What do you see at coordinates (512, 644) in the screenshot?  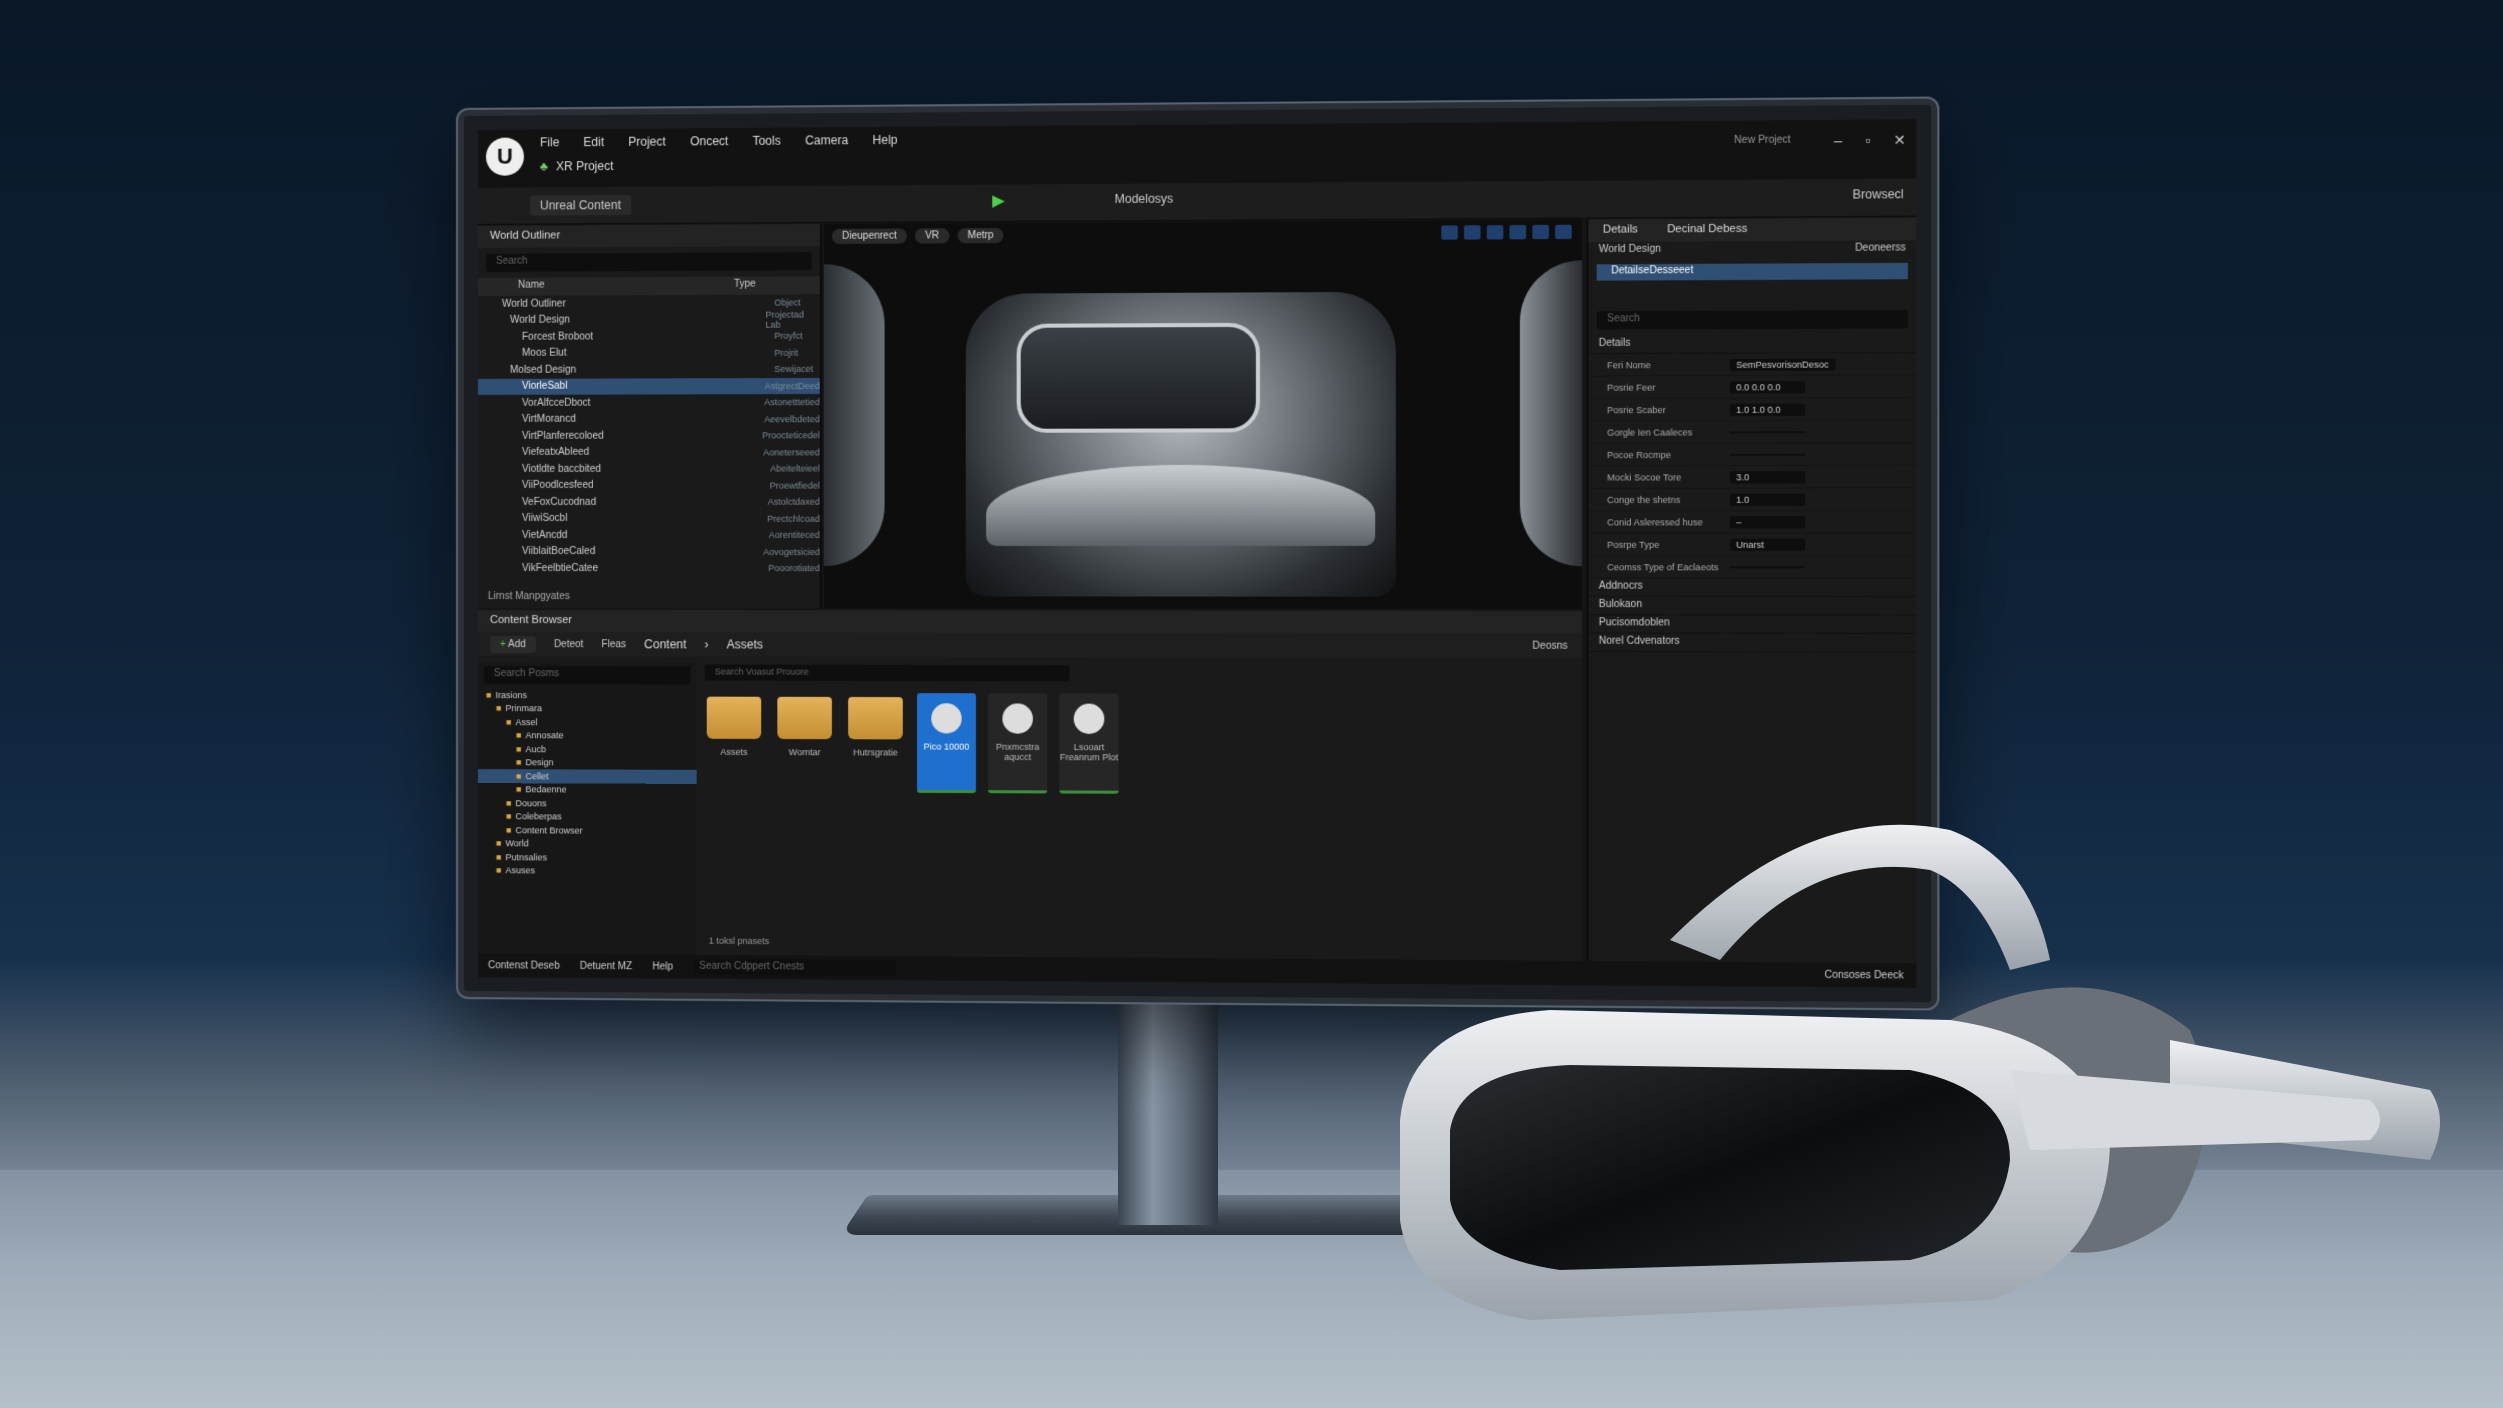 I see `add-button: + Add` at bounding box center [512, 644].